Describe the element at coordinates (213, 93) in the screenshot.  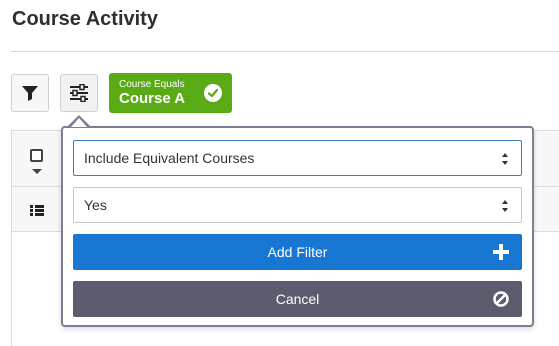
I see `check-circle-icon` at that location.